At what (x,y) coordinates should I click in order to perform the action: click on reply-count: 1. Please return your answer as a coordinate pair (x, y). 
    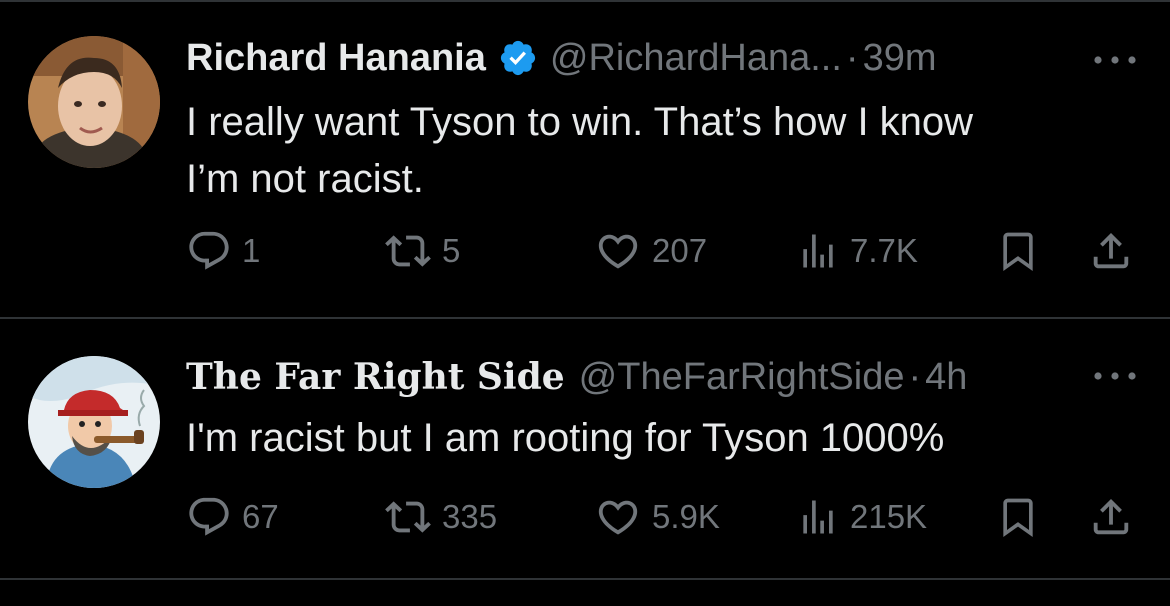
    Looking at the image, I should click on (251, 250).